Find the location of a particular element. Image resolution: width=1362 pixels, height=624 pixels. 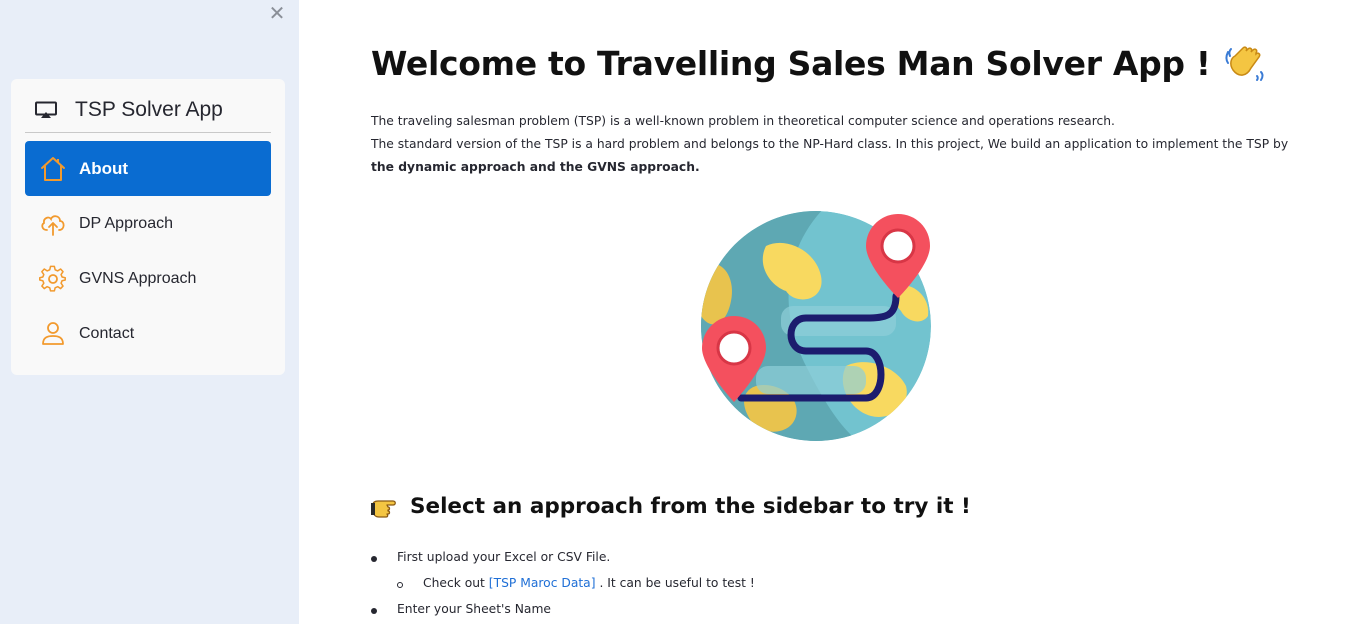

gear-icon is located at coordinates (53, 279).